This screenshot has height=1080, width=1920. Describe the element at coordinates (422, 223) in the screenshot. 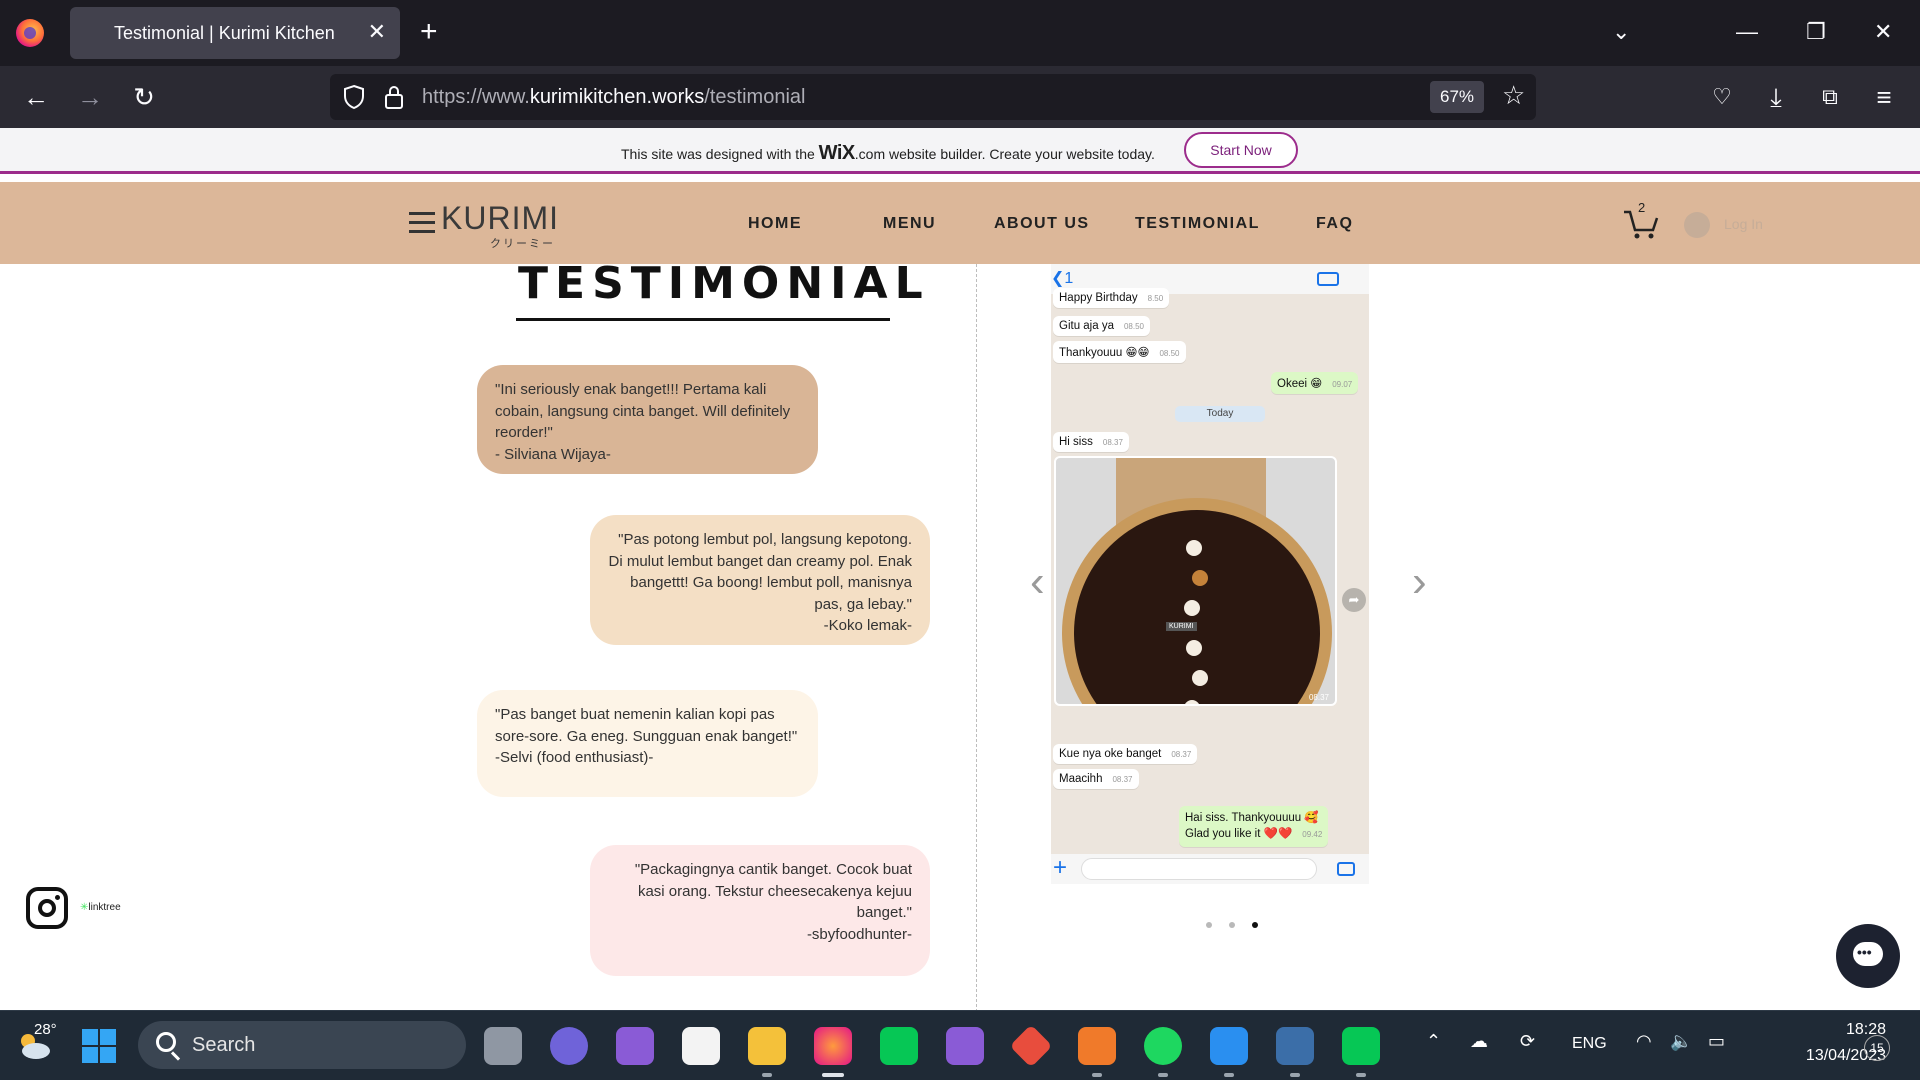

I see `site-menu-icon` at that location.